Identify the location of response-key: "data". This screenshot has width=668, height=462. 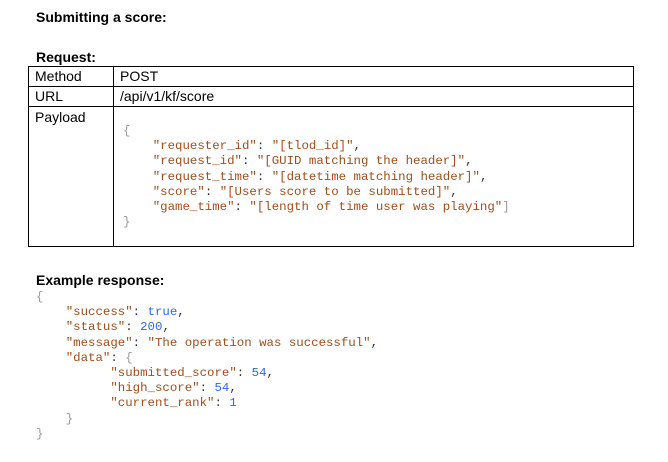
(88, 357).